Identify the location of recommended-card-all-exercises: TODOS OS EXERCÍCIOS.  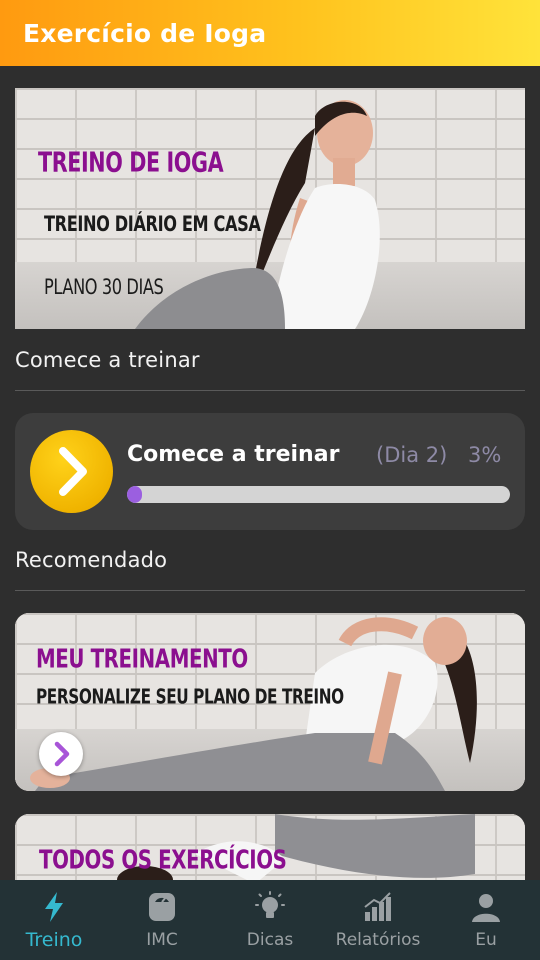
(270, 847).